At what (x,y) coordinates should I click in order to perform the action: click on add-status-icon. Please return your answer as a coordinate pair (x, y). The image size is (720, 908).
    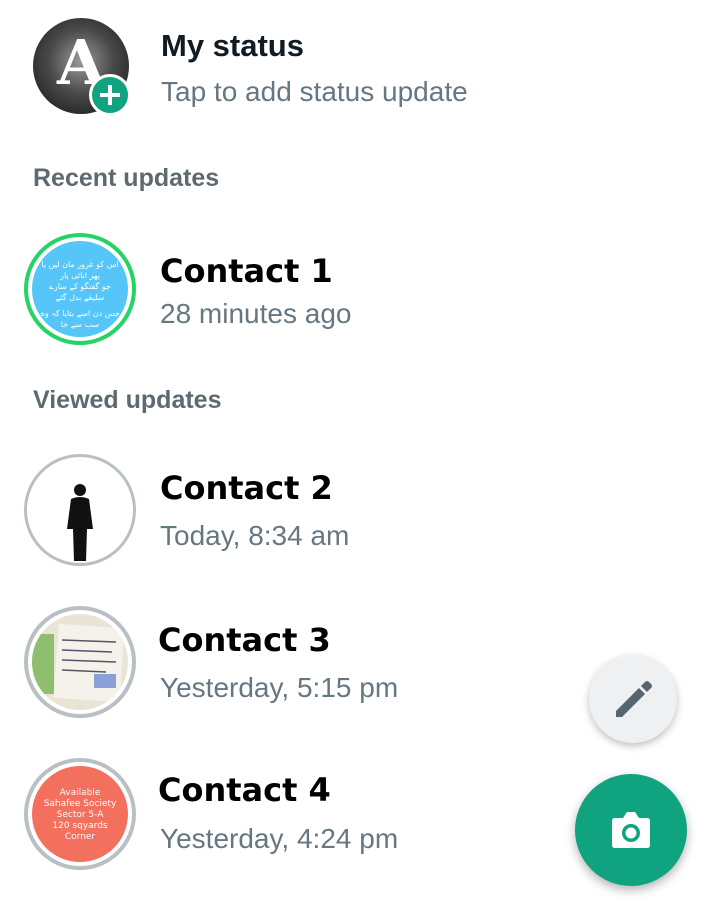
    Looking at the image, I should click on (110, 95).